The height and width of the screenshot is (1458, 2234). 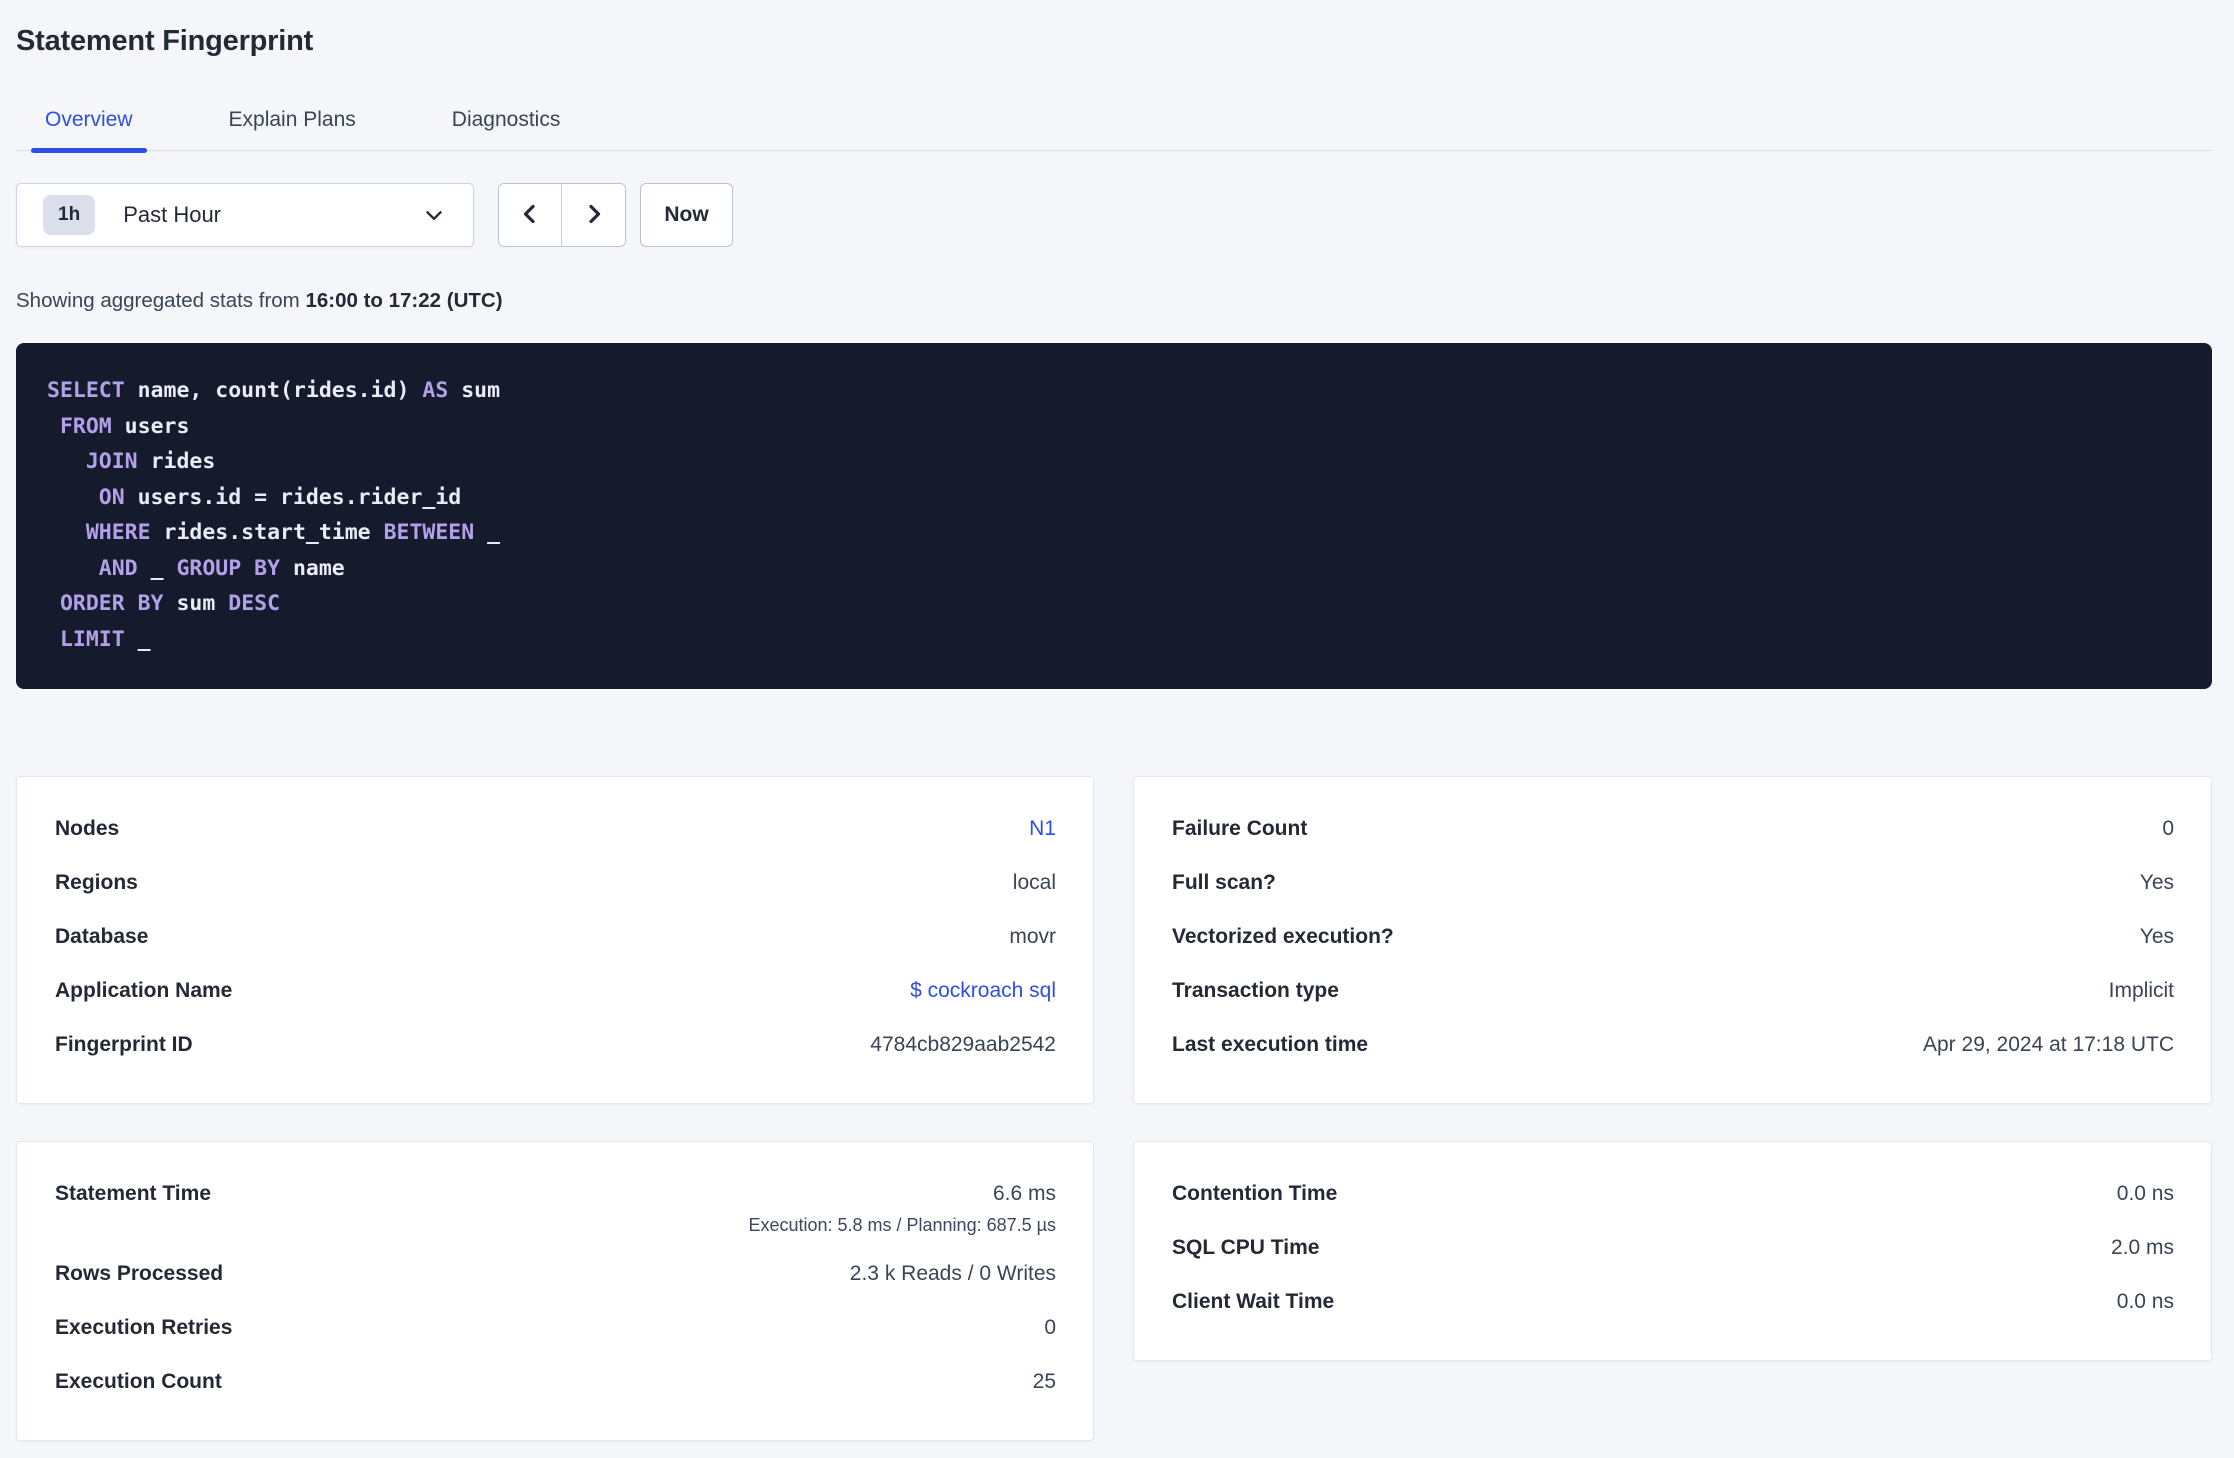 I want to click on stat-label: Database, so click(x=102, y=936).